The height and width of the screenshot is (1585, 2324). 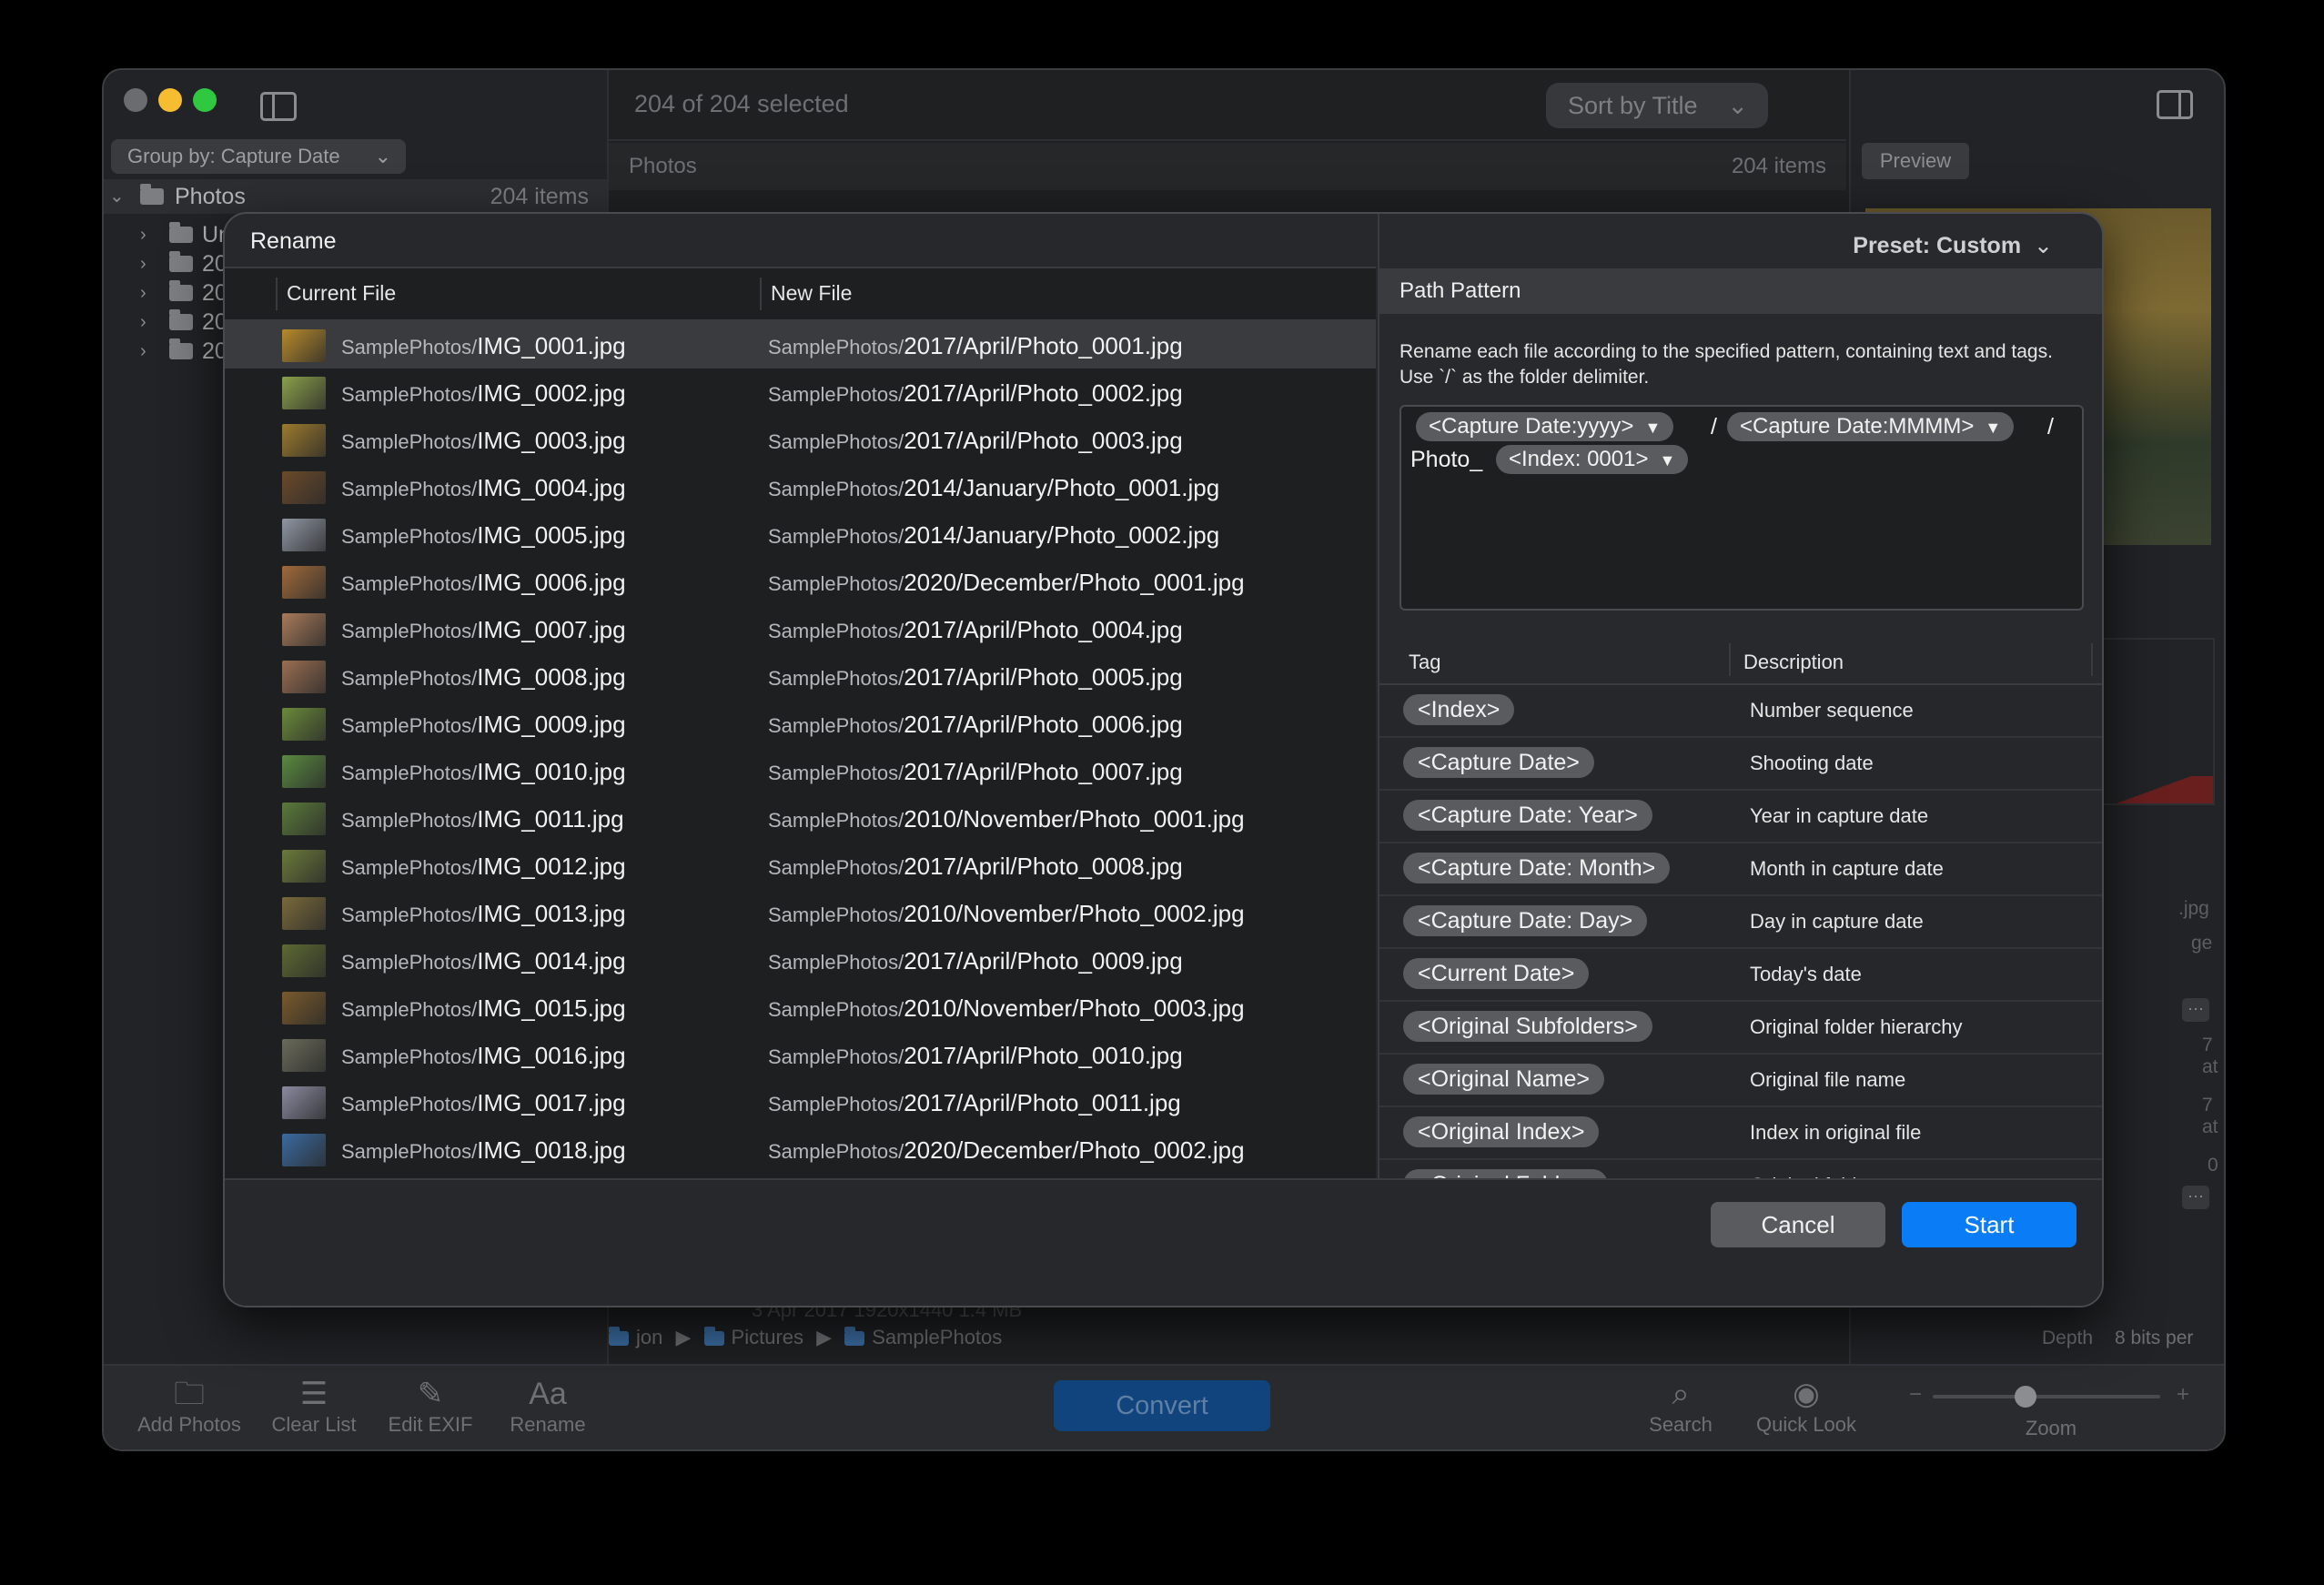 I want to click on disclosure-closed-icon: ›, so click(x=143, y=351).